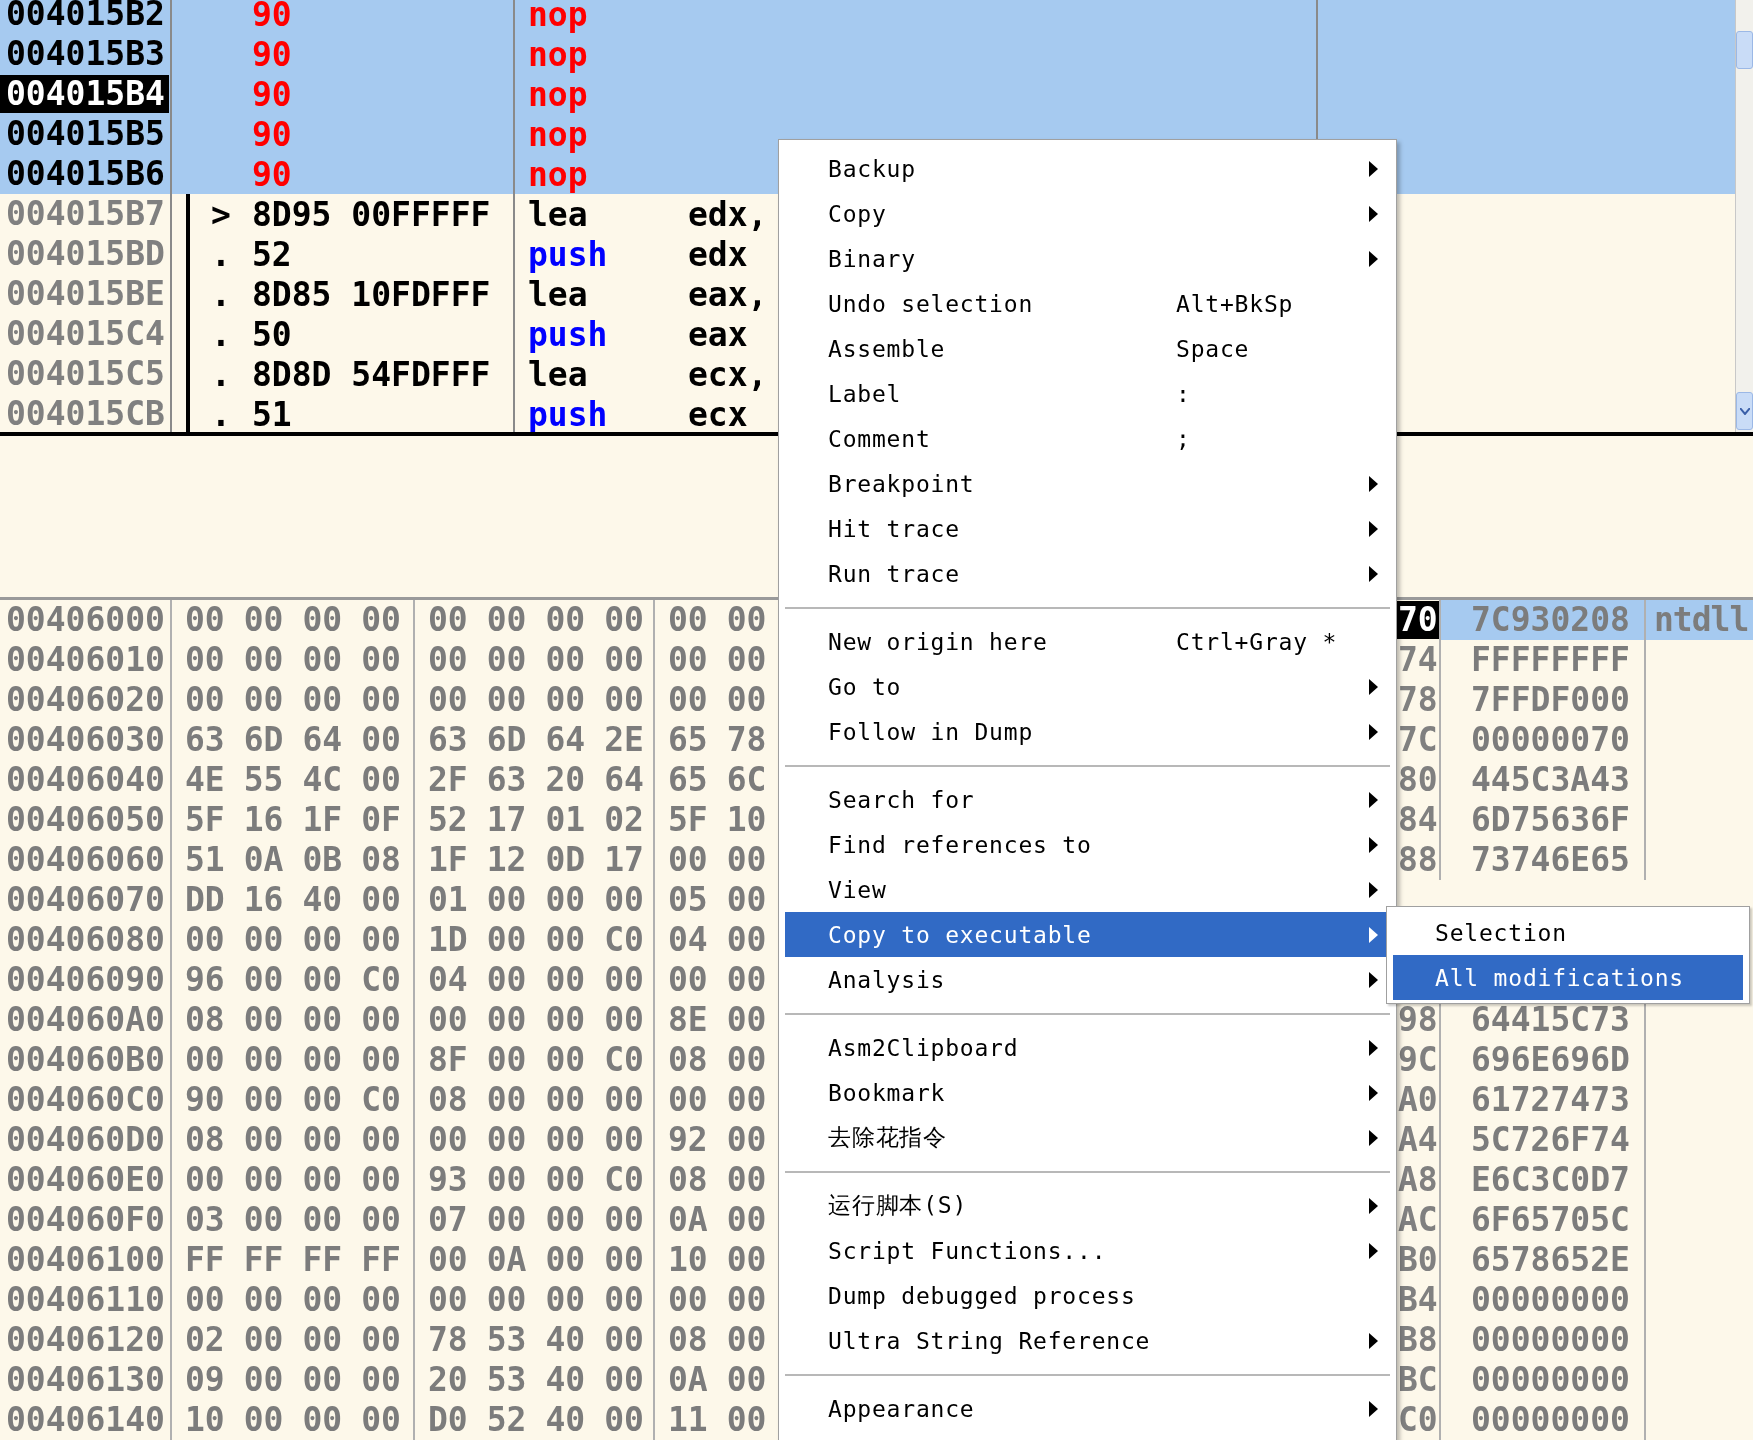 This screenshot has width=1753, height=1440. Describe the element at coordinates (1087, 1137) in the screenshot. I see `menu-item: 去除花指令` at that location.